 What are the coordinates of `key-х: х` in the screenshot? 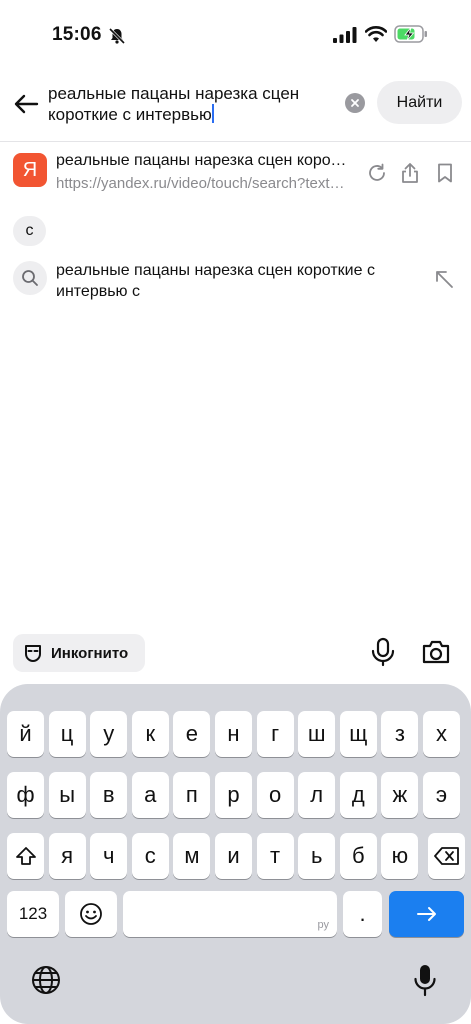 It's located at (441, 734).